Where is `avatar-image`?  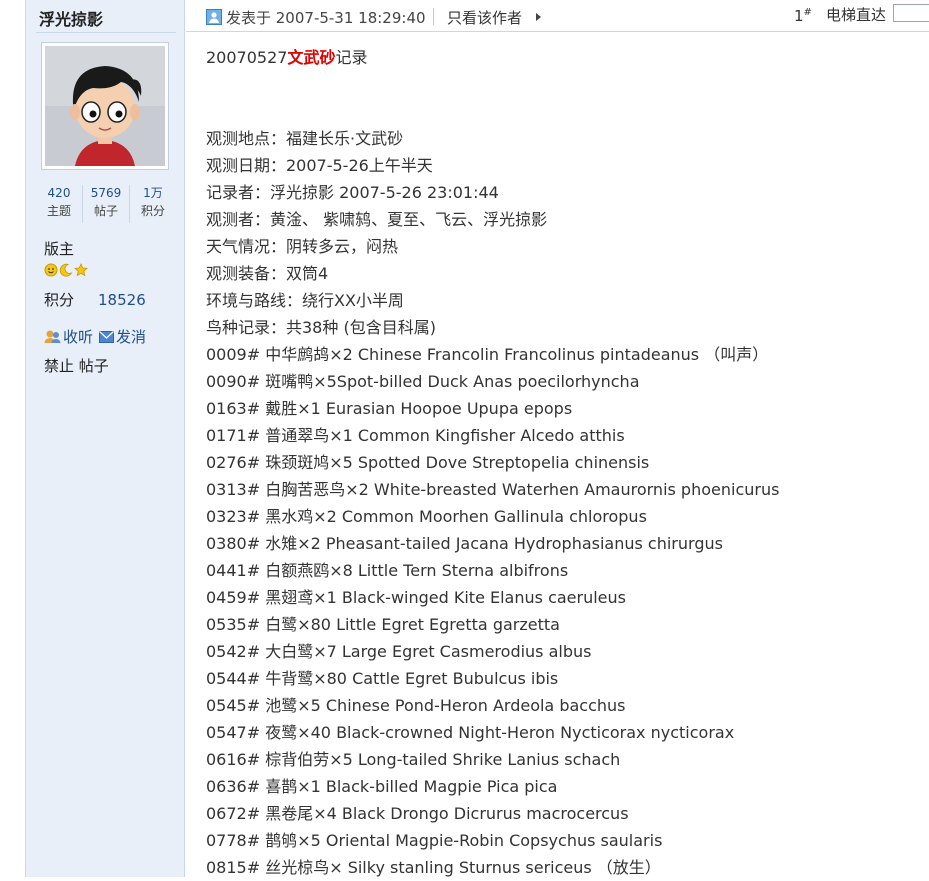 avatar-image is located at coordinates (105, 106).